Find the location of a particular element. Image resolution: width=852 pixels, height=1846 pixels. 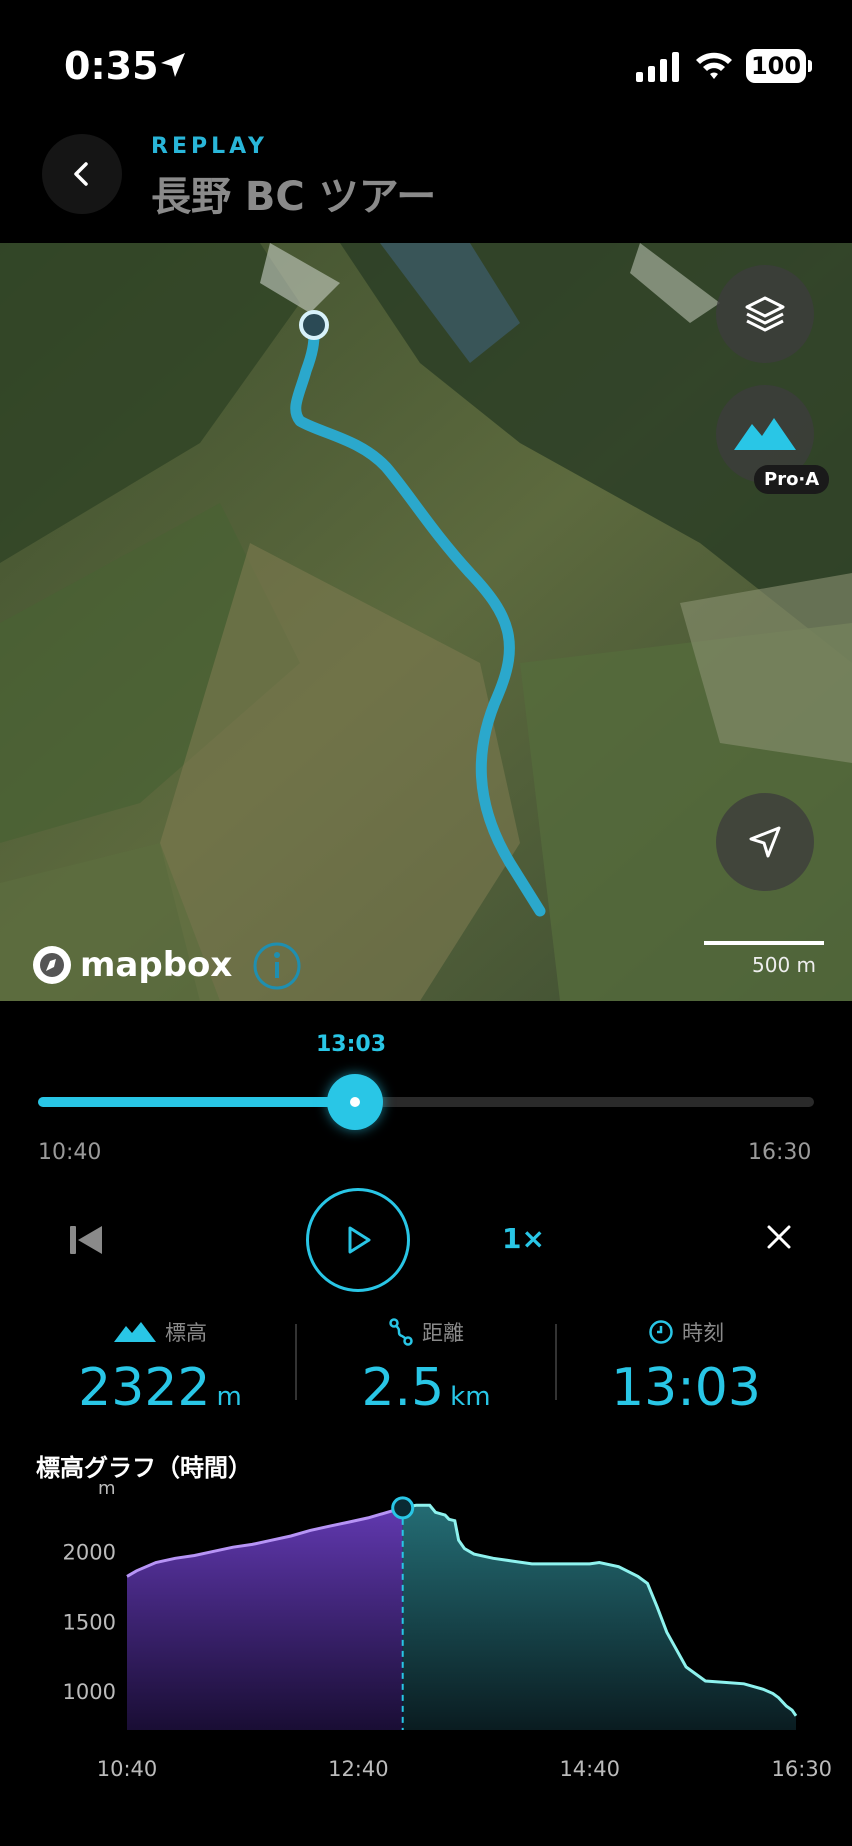

time-label: 時刻 is located at coordinates (703, 1333).